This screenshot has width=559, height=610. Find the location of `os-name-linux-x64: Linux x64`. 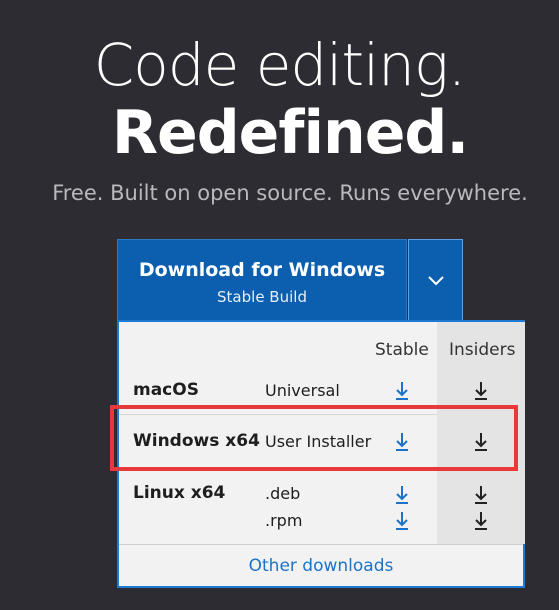

os-name-linux-x64: Linux x64 is located at coordinates (179, 493).